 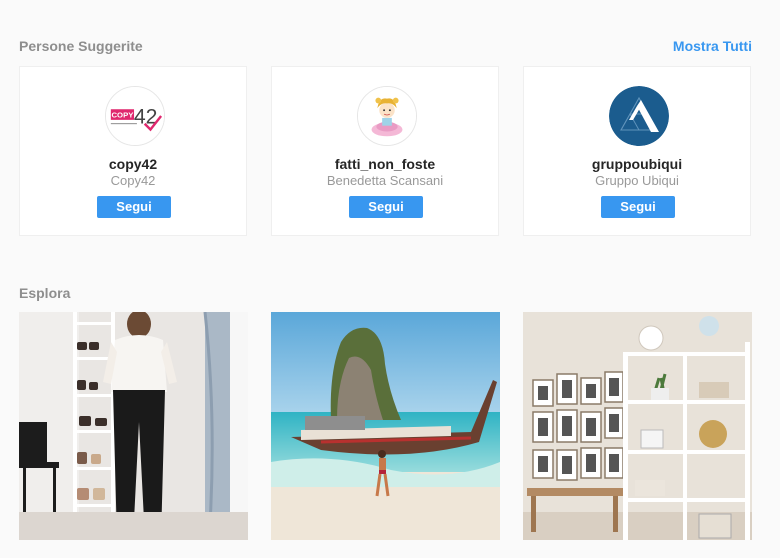 I want to click on outfit-photo, so click(x=133, y=426).